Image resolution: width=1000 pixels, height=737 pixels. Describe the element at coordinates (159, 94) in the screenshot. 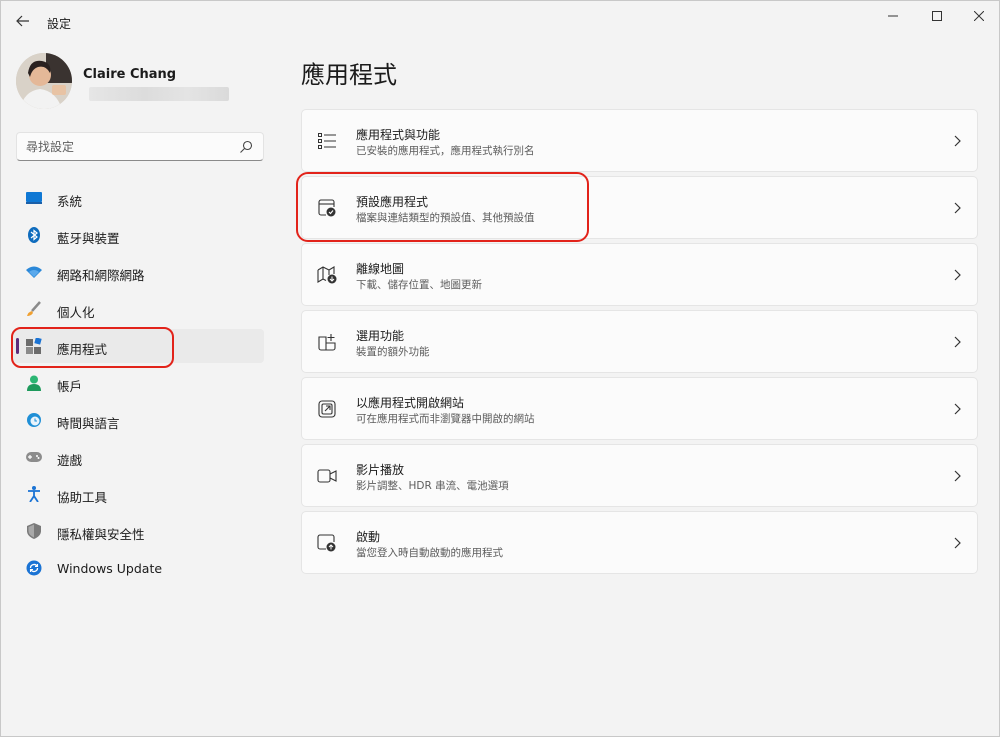

I see `user-email-redacted` at that location.